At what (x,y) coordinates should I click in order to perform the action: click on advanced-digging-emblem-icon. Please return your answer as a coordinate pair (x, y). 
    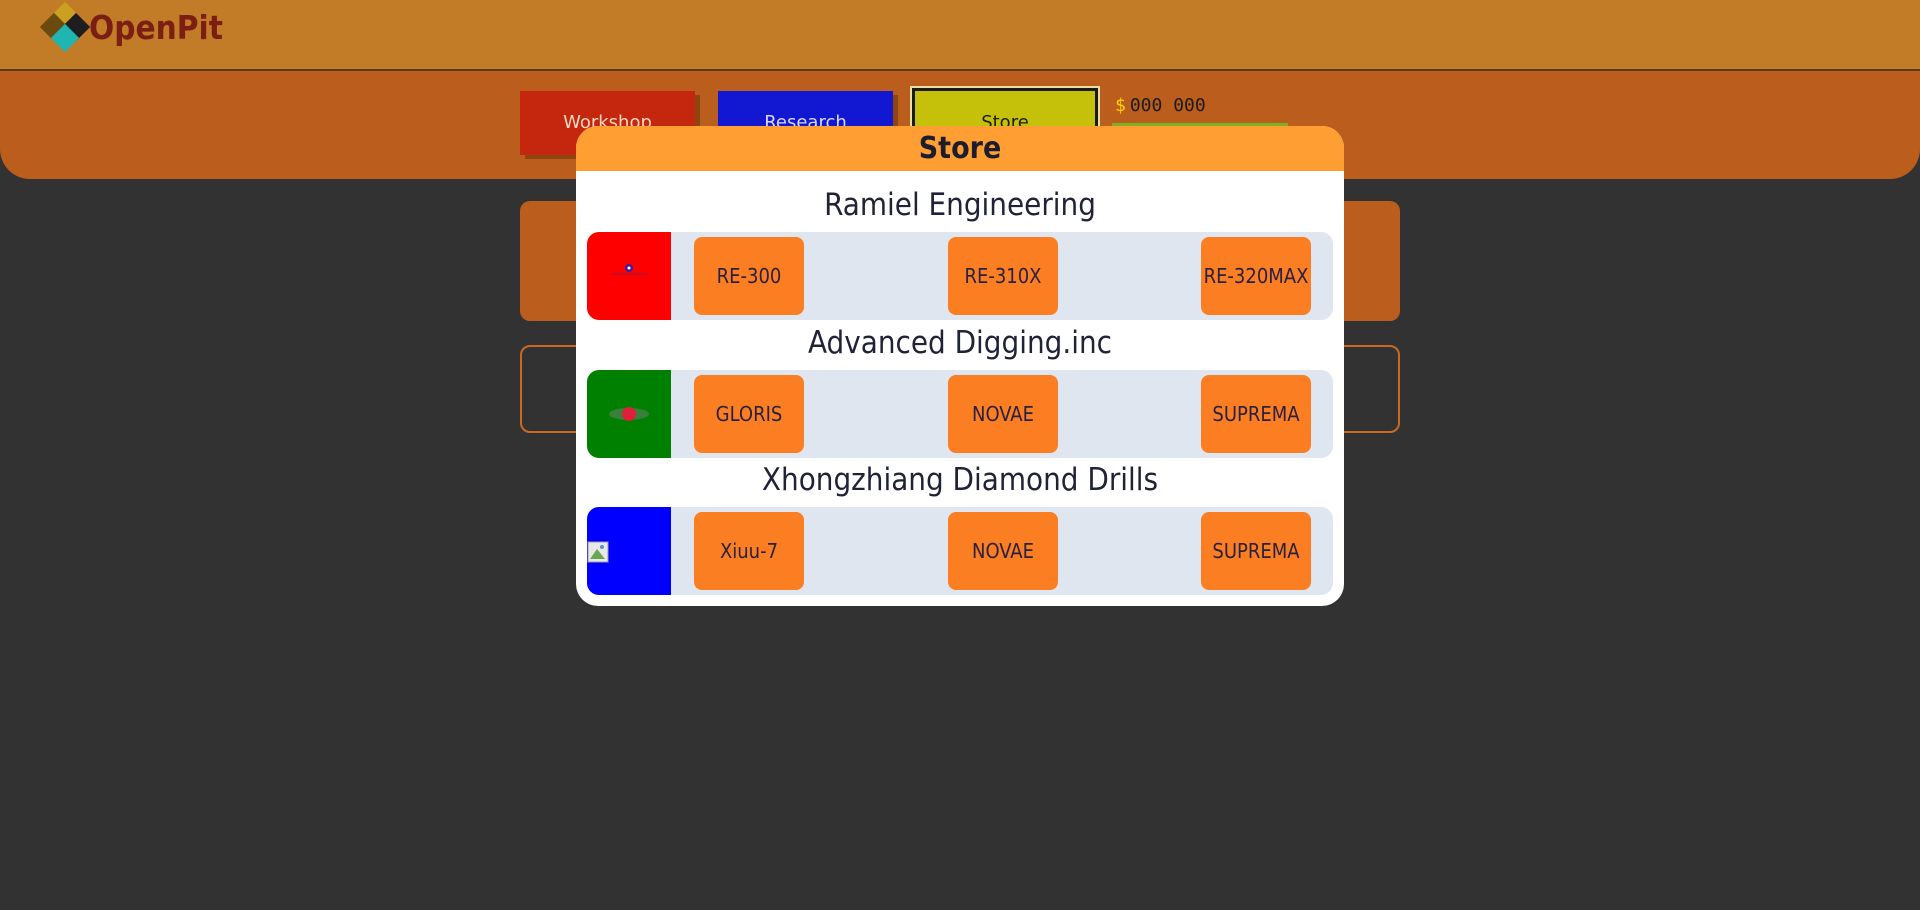
    Looking at the image, I should click on (629, 414).